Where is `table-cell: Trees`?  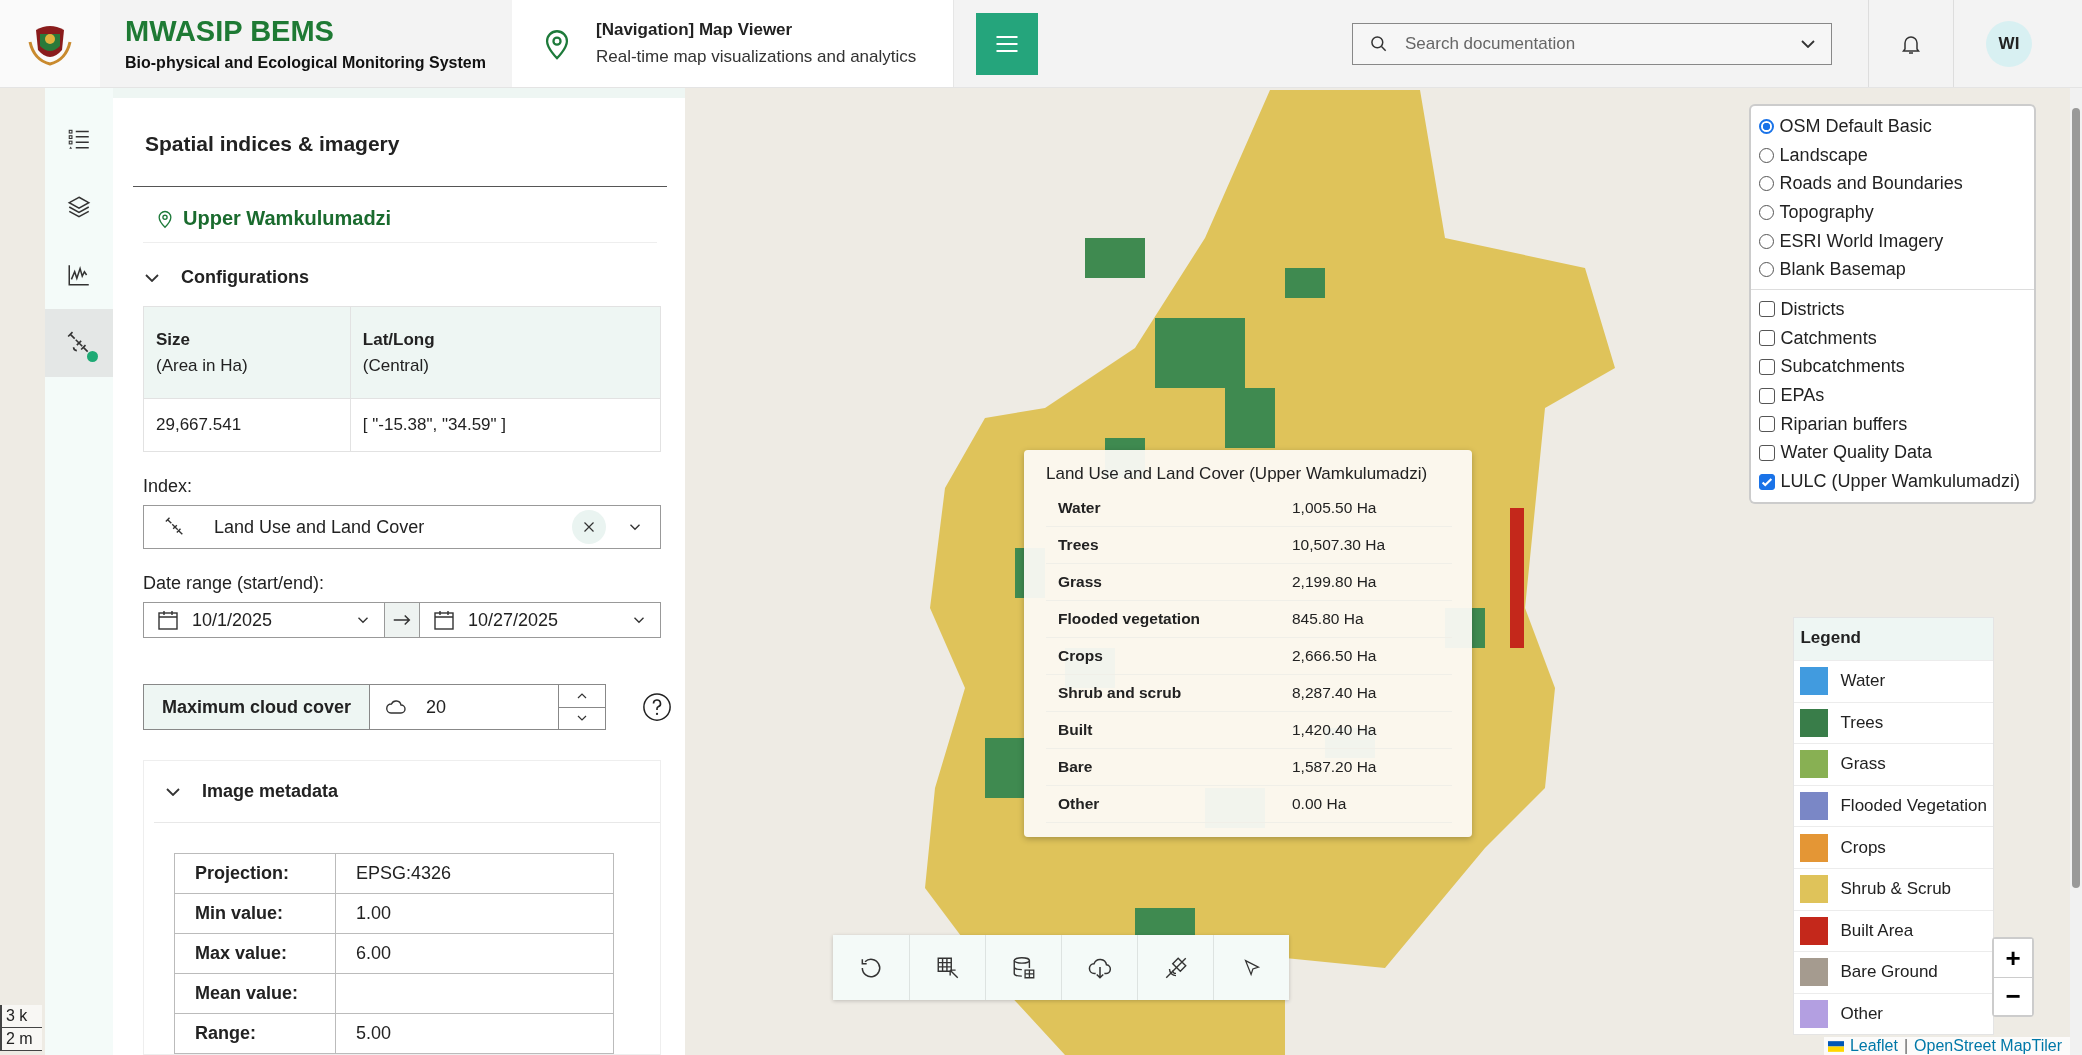 table-cell: Trees is located at coordinates (1163, 545).